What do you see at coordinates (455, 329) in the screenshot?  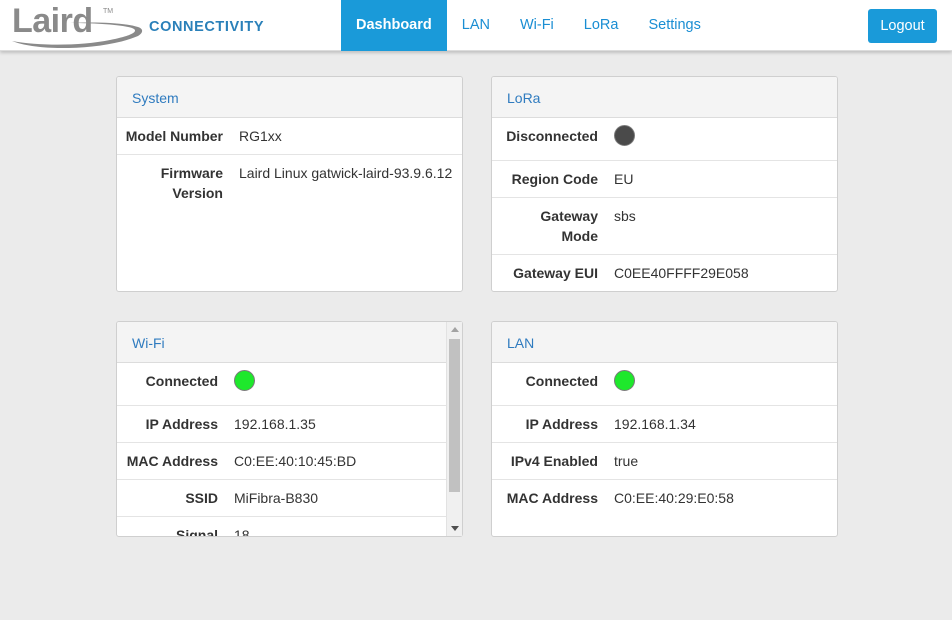 I see `scroll-up-arrow-icon` at bounding box center [455, 329].